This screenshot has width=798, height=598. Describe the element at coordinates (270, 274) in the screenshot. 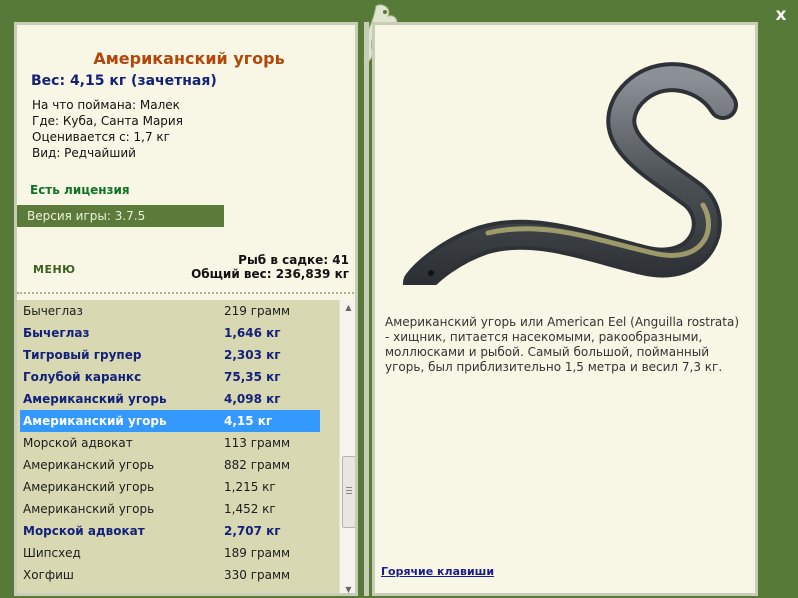

I see `total-weight: Общий вес: 236,839 кг` at that location.